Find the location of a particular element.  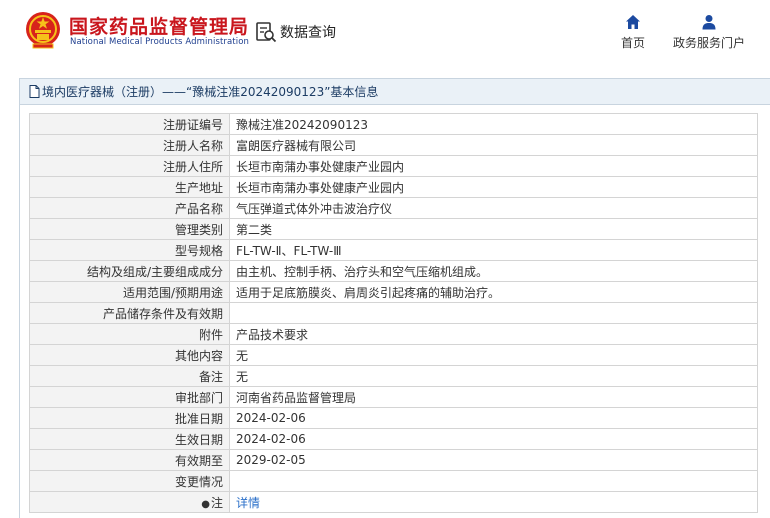

table-row: 注册证编号 豫械注准20242090123 is located at coordinates (393, 124).